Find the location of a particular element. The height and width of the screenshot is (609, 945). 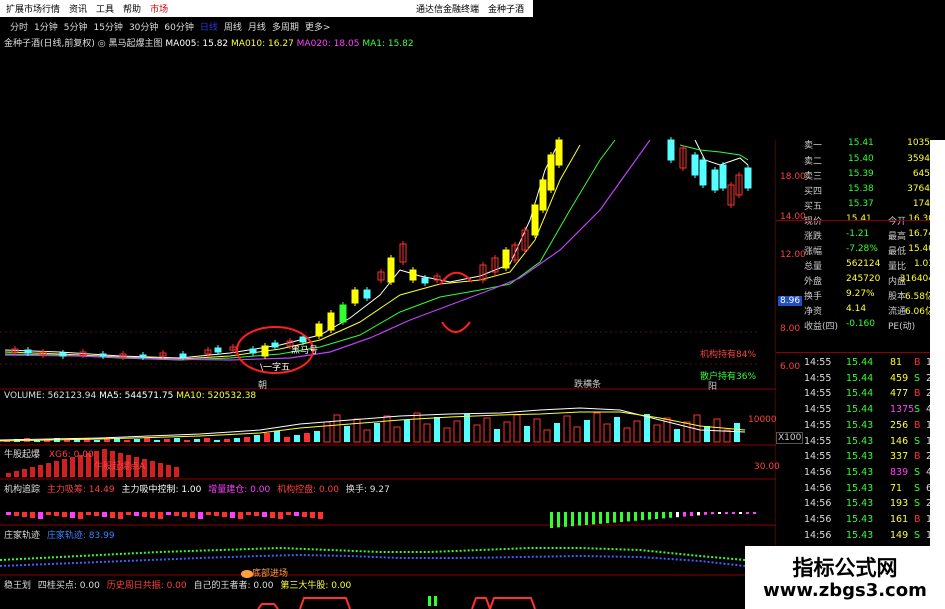

annotation-yang: 阳 is located at coordinates (713, 387).